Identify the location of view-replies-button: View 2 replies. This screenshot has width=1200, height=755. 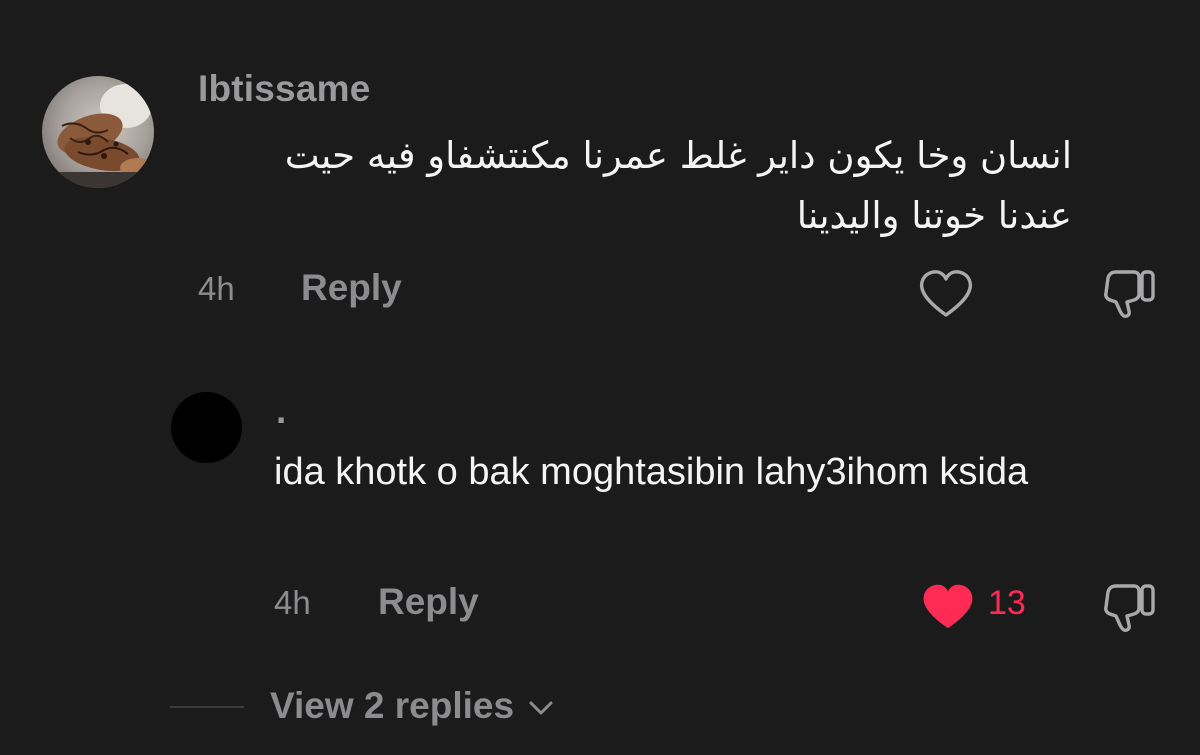
(412, 706).